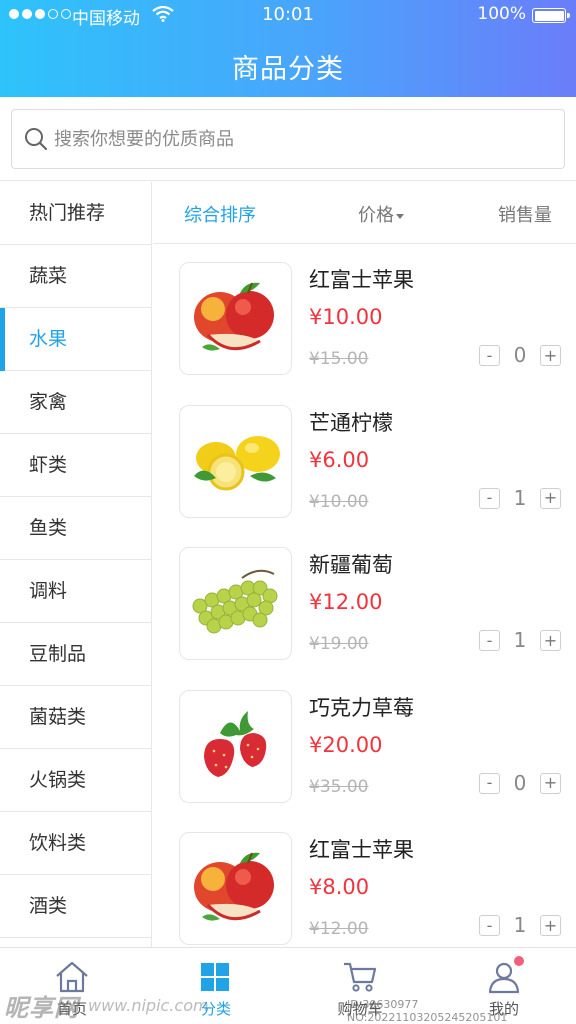 This screenshot has width=576, height=1024. Describe the element at coordinates (288, 15) in the screenshot. I see `status-bar: 中国移动 10:01 100%` at that location.